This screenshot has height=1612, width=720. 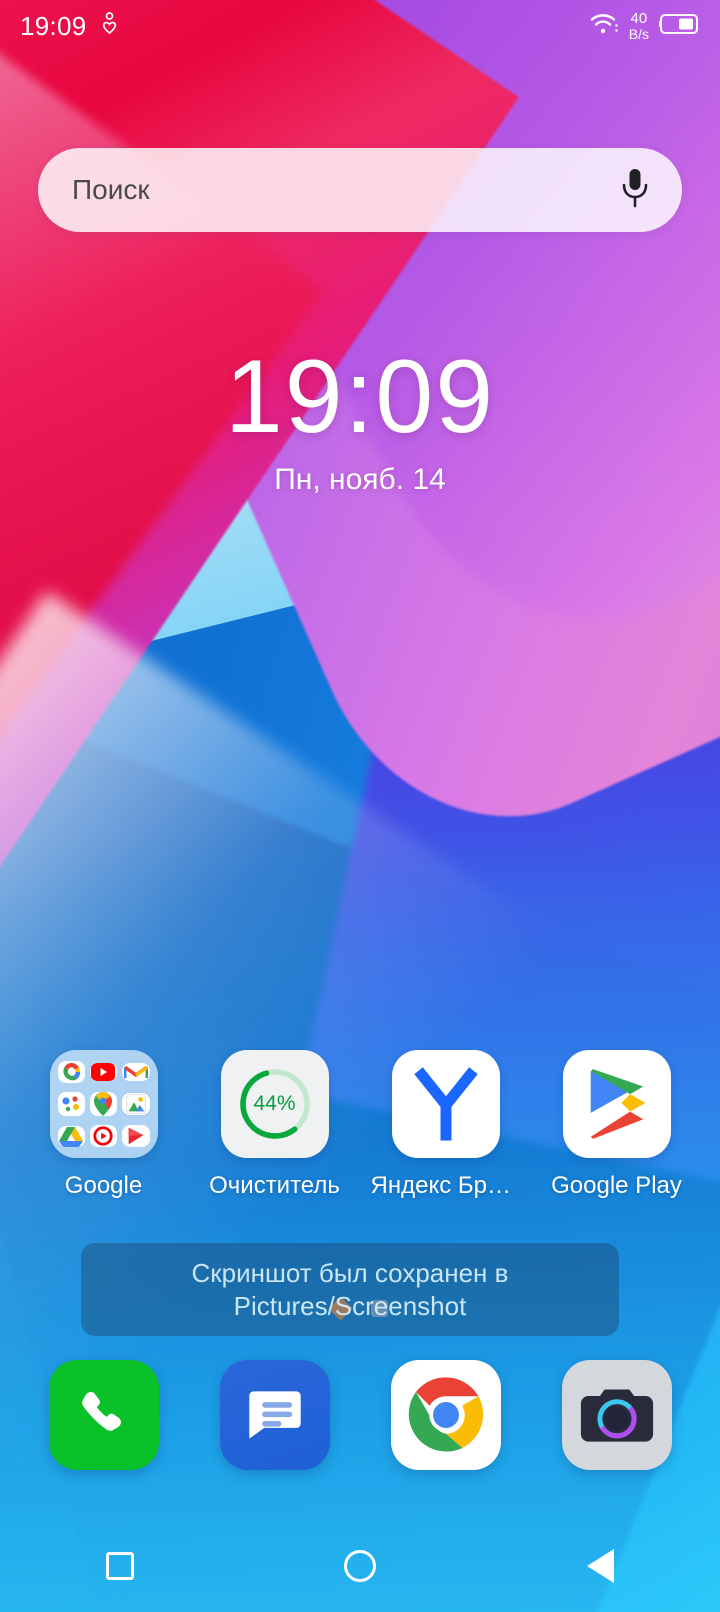 I want to click on recents-button, so click(x=120, y=1566).